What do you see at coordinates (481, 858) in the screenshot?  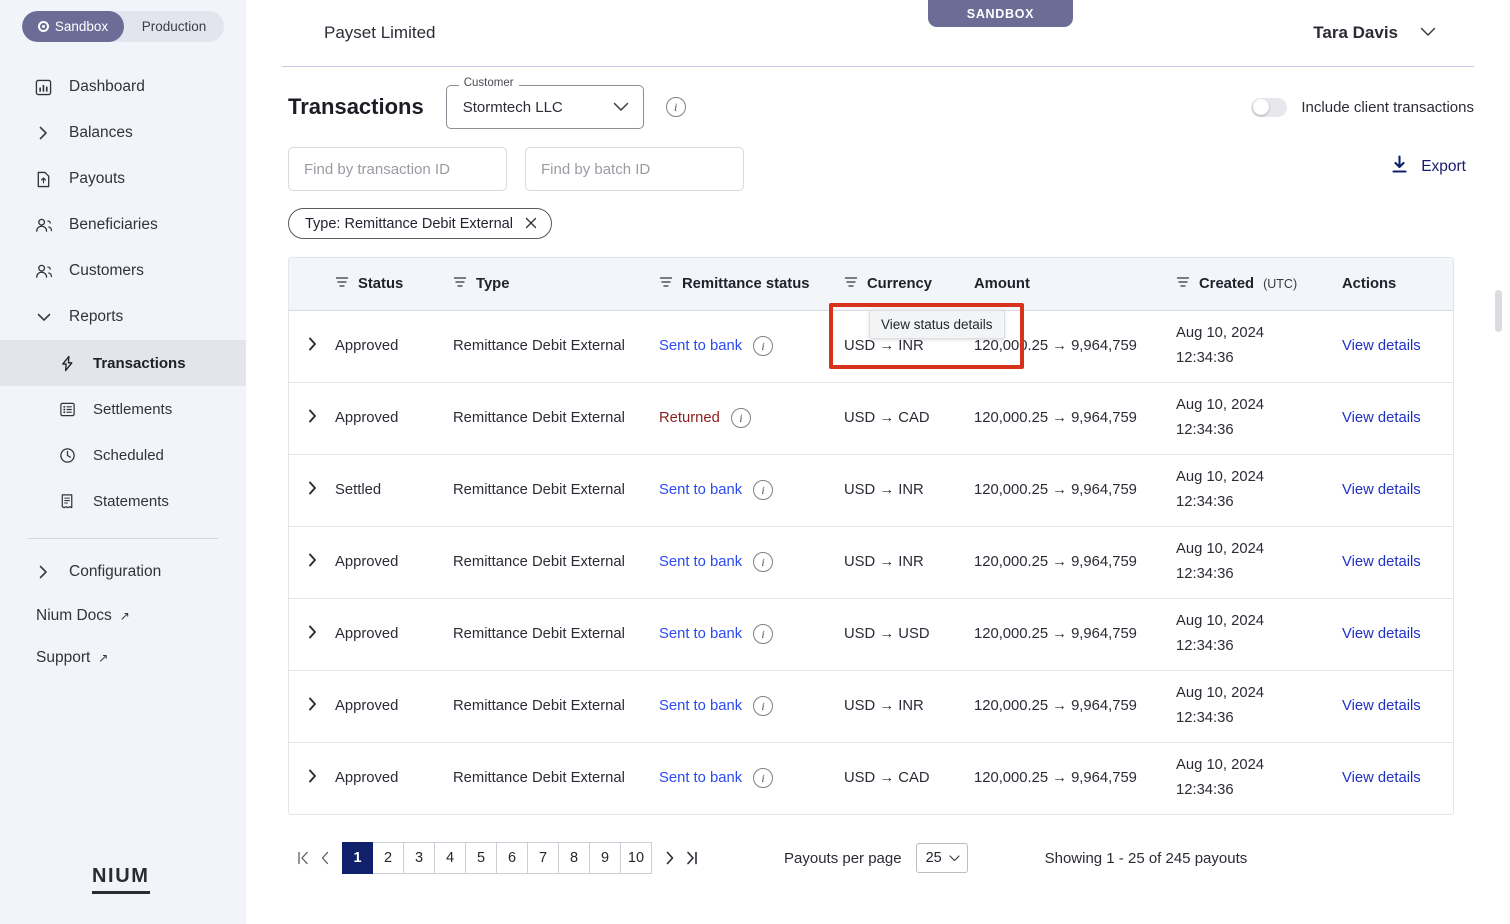 I see `page-number-button: 5` at bounding box center [481, 858].